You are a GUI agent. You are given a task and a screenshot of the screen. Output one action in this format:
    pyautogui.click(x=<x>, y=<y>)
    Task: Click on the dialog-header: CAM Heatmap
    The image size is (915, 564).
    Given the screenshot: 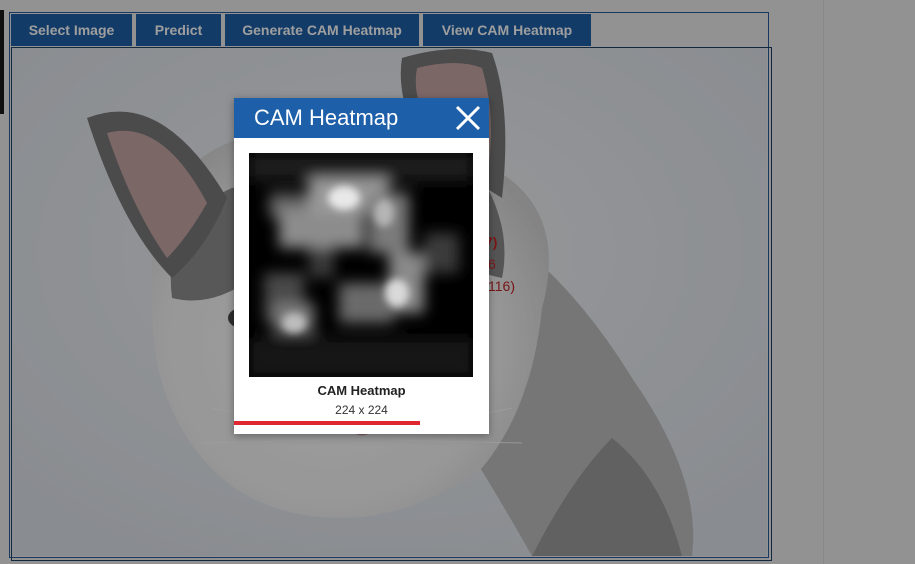 What is the action you would take?
    pyautogui.click(x=361, y=118)
    